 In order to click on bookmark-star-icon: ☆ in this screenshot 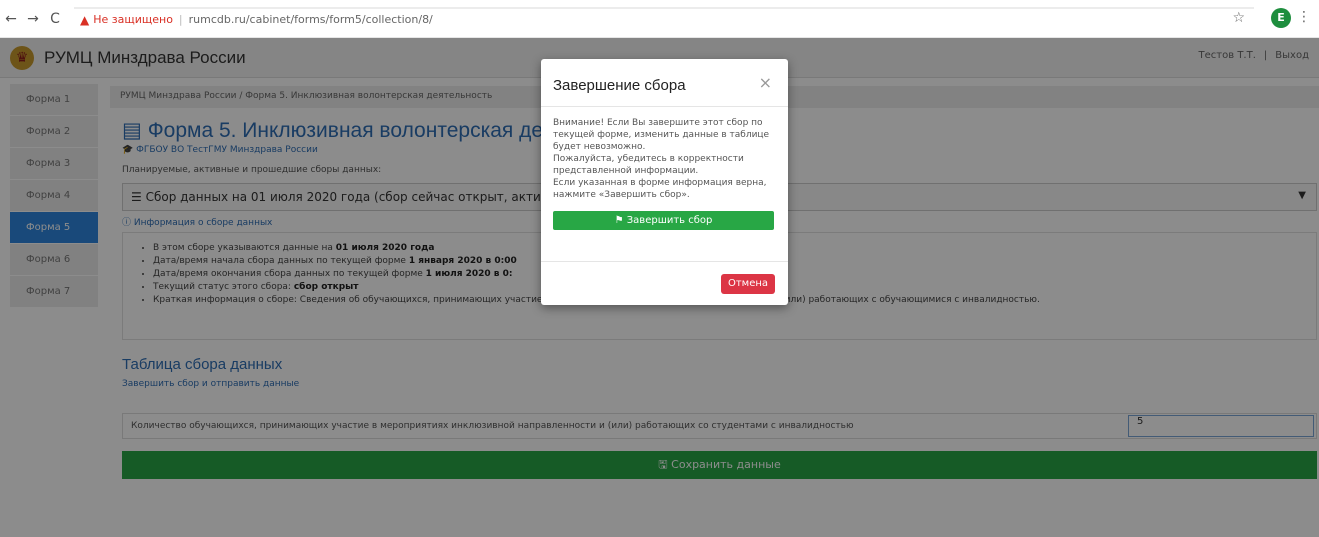, I will do `click(1238, 18)`.